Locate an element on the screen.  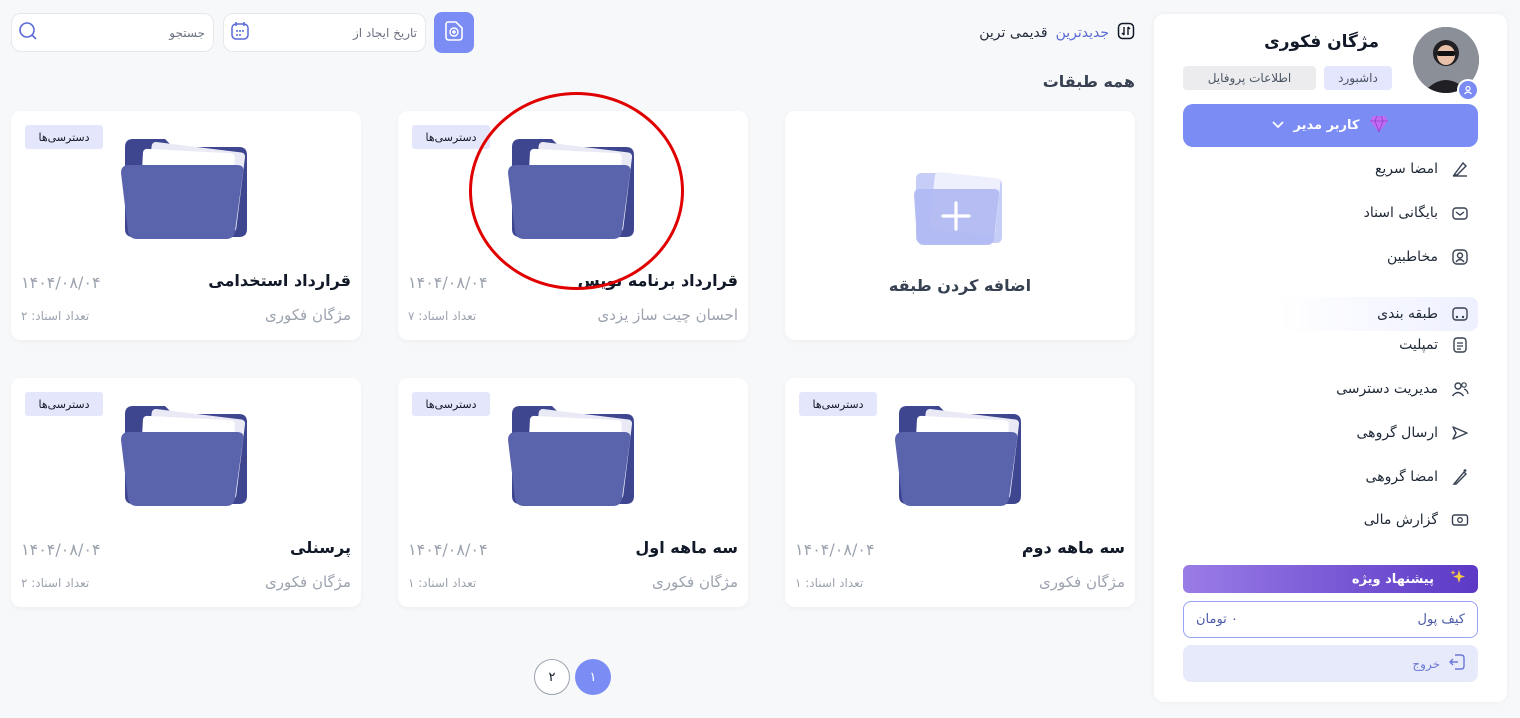
category-title: سه ماهه اول is located at coordinates (686, 547).